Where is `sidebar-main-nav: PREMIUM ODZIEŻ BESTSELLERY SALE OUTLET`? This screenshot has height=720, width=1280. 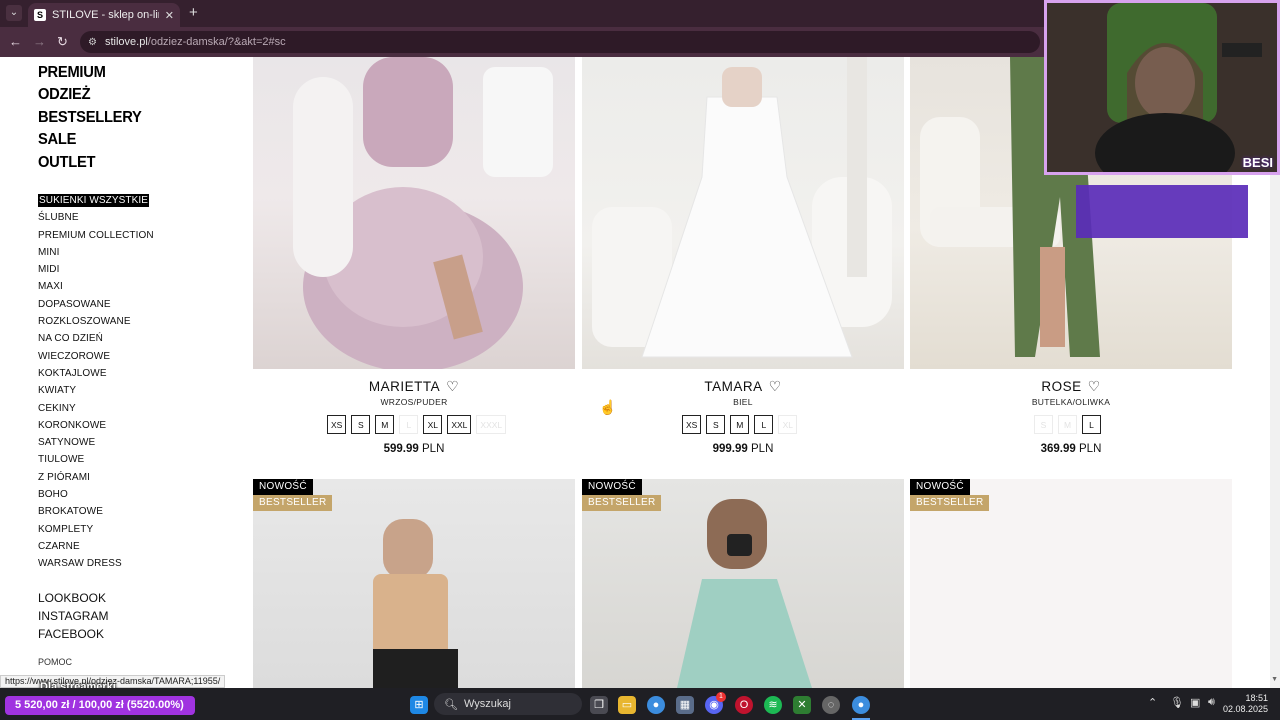 sidebar-main-nav: PREMIUM ODZIEŻ BESTSELLERY SALE OUTLET is located at coordinates (94, 118).